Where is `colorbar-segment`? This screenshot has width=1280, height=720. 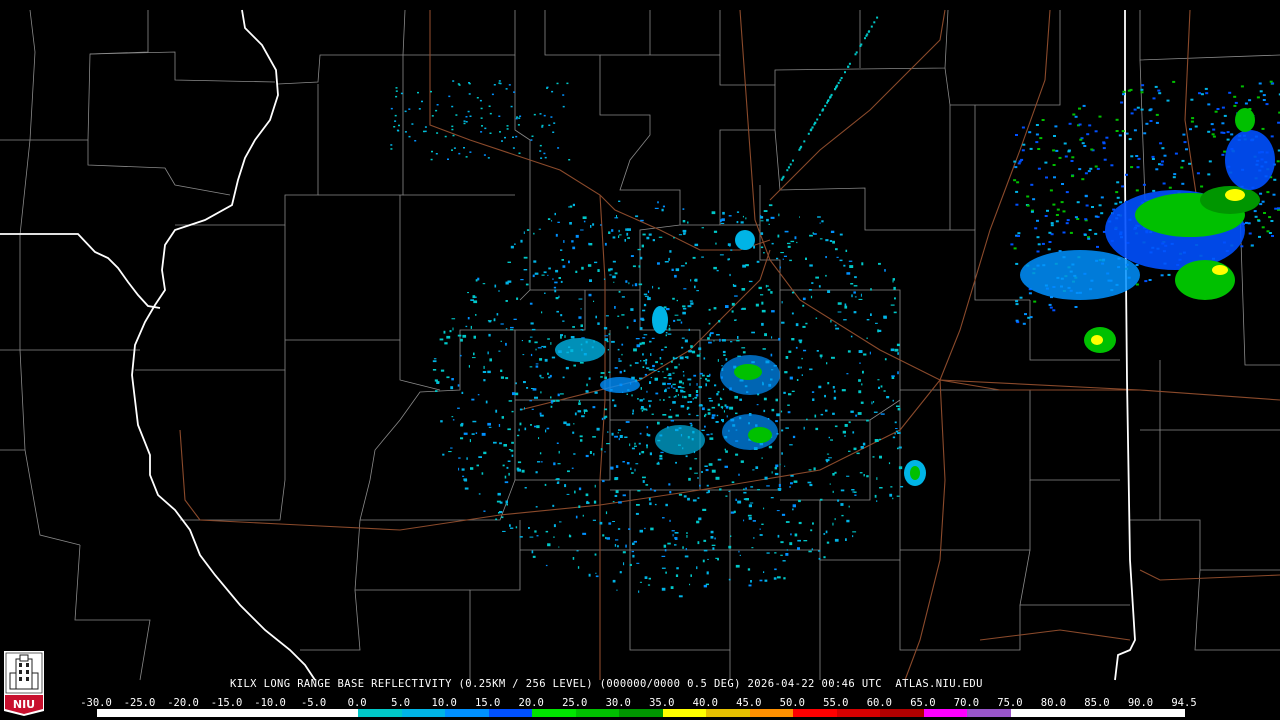
colorbar-segment is located at coordinates (945, 713).